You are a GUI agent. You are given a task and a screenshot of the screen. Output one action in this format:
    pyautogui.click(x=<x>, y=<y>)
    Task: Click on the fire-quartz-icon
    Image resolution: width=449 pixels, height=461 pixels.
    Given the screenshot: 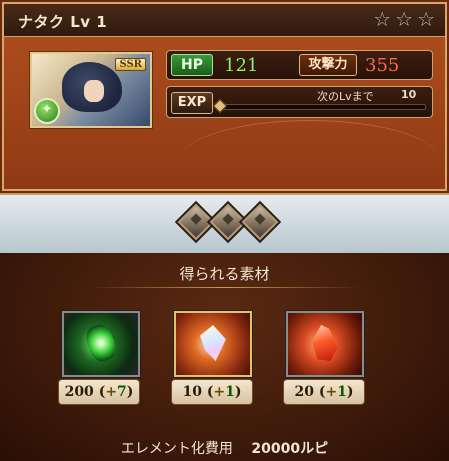 What is the action you would take?
    pyautogui.click(x=325, y=343)
    